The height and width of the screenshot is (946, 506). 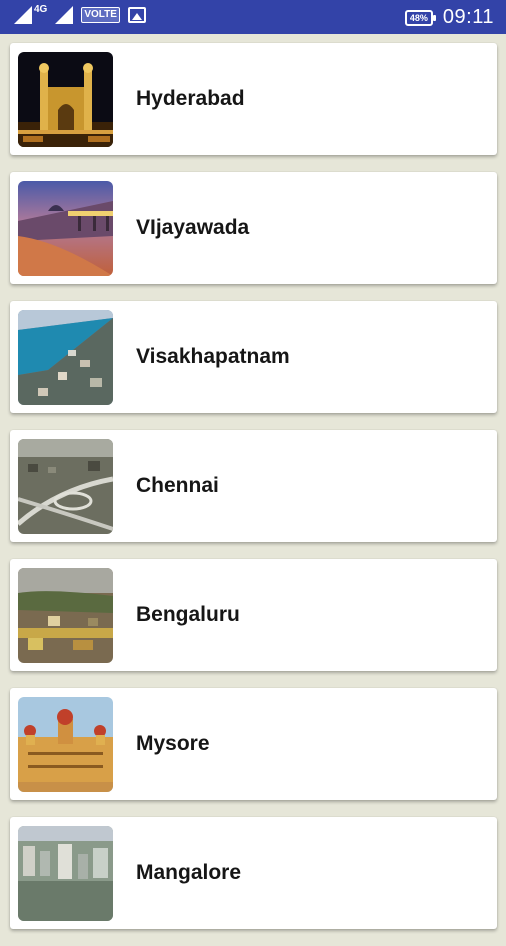 I want to click on battery-icon: 48%, so click(x=420, y=17).